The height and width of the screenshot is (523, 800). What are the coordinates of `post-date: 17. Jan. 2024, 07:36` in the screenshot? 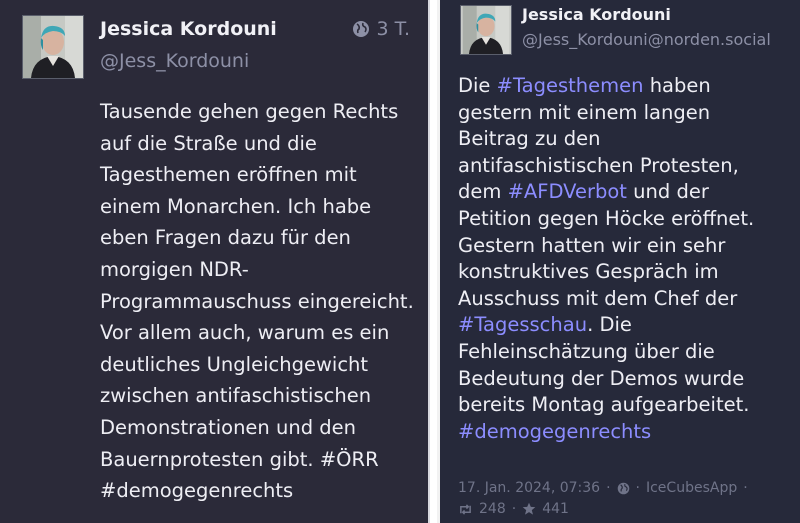 It's located at (529, 488).